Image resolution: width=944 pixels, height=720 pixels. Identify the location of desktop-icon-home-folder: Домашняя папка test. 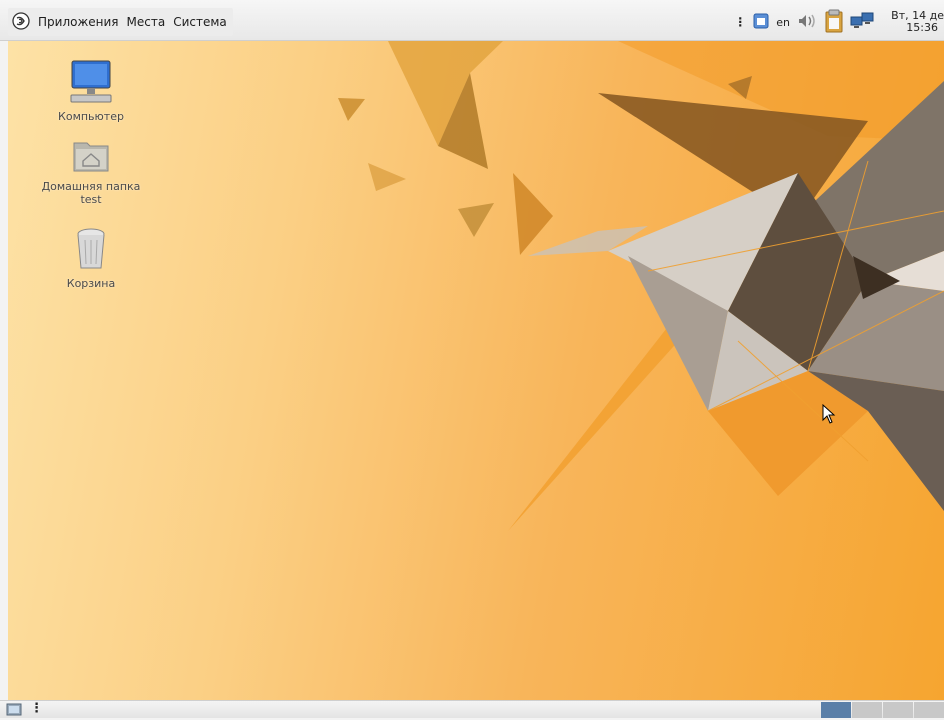
(91, 170).